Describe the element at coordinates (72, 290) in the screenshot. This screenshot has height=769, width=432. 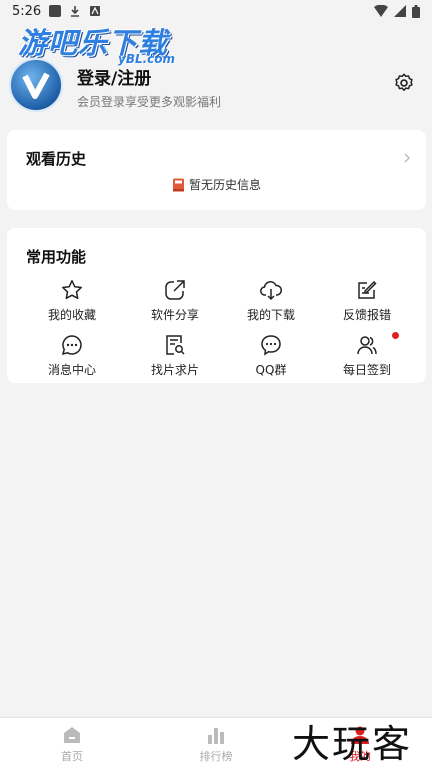
I see `star-icon` at that location.